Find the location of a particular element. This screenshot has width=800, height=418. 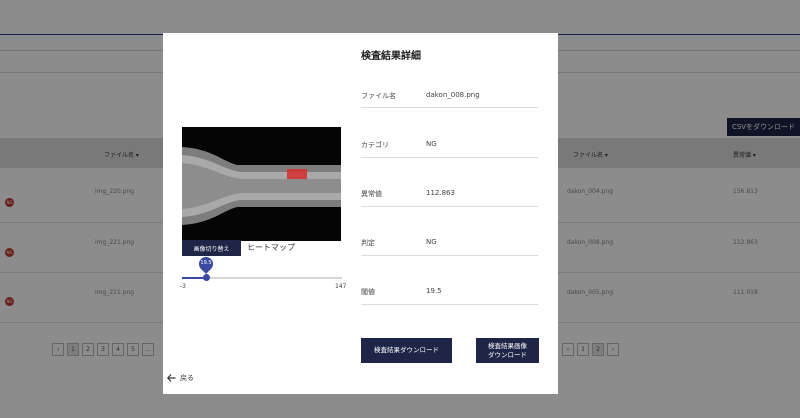

slider-value-label: 19.5 is located at coordinates (206, 263).